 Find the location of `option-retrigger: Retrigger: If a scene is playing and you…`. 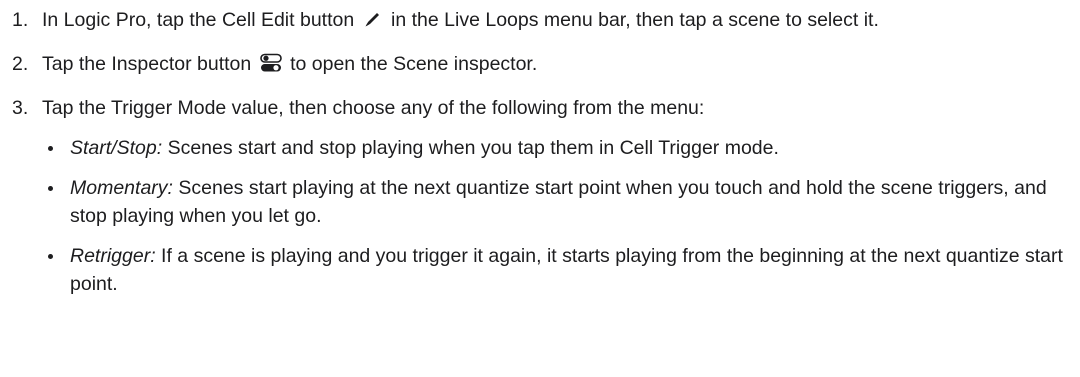

option-retrigger: Retrigger: If a scene is playing and you… is located at coordinates (556, 270).